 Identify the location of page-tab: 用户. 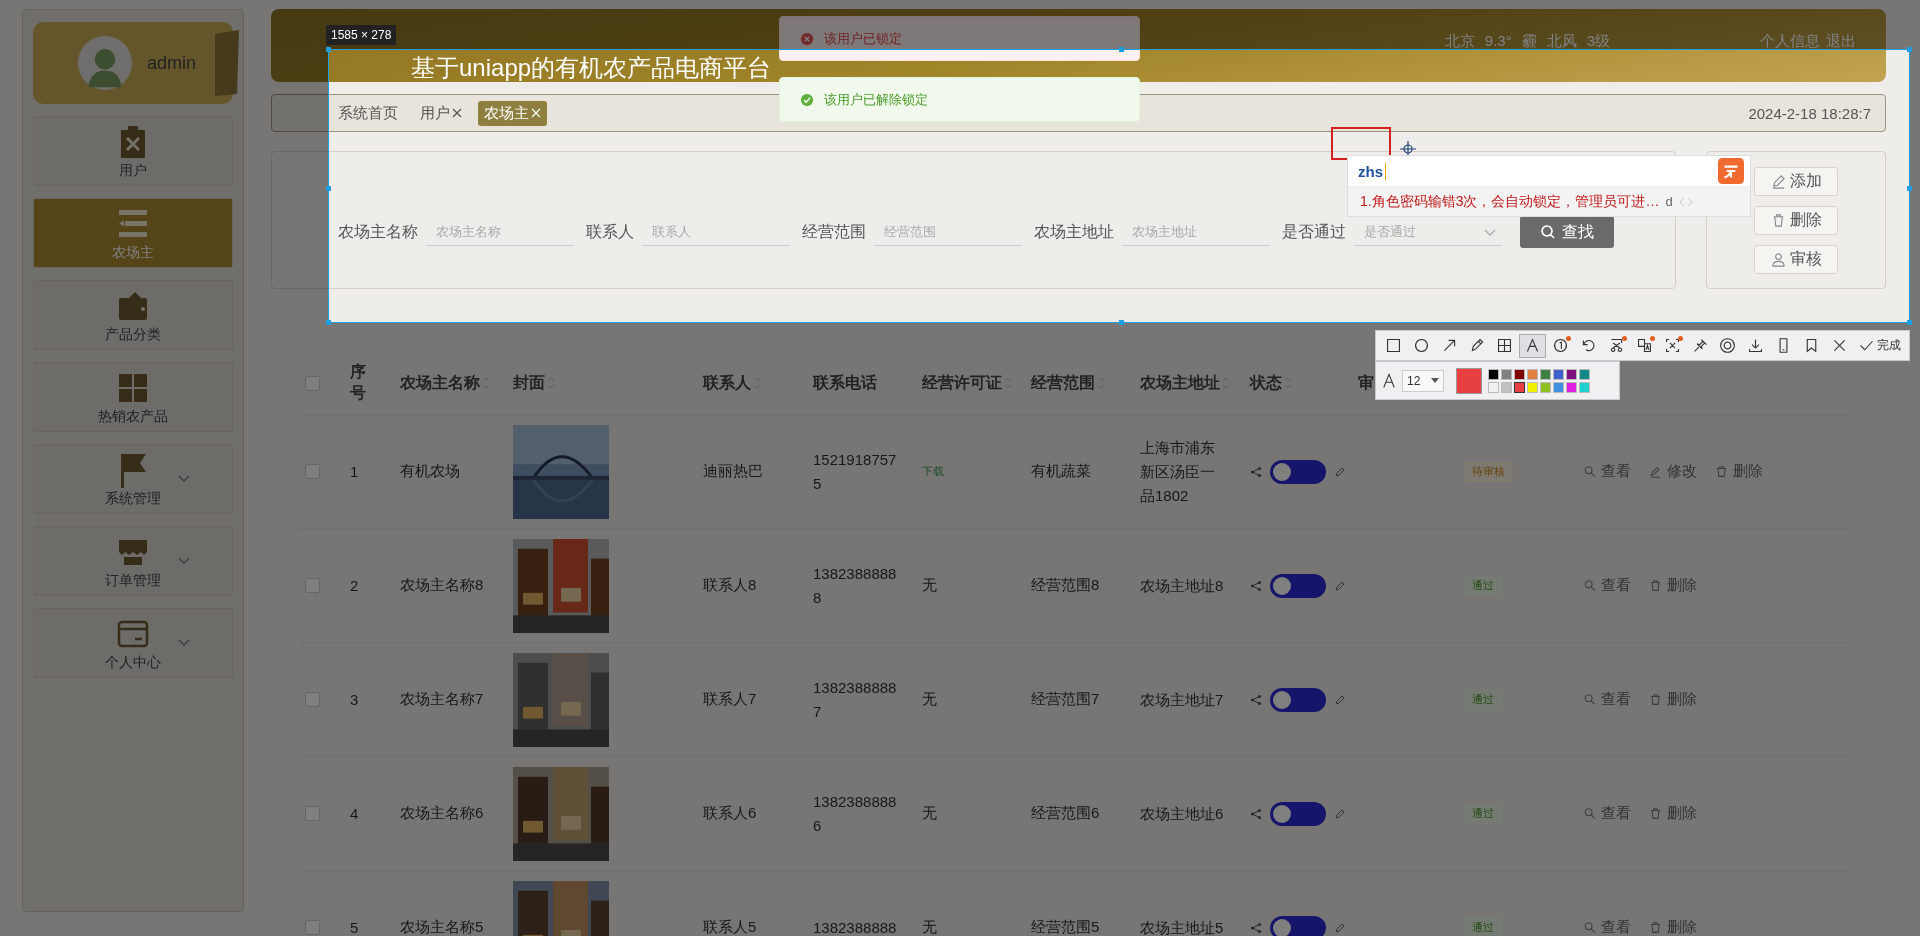
(441, 113).